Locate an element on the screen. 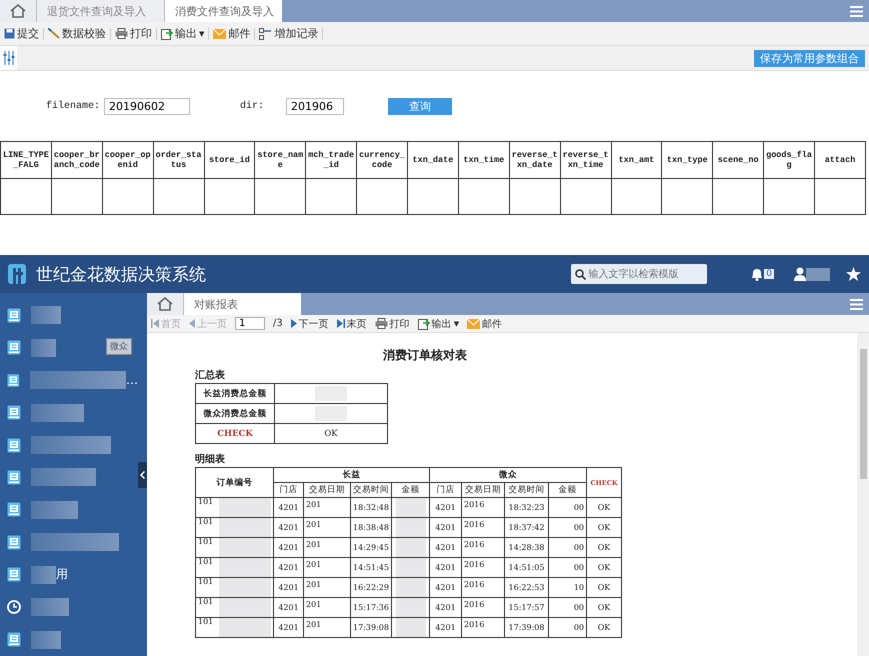 This screenshot has height=656, width=869. field-label: filename: is located at coordinates (74, 106).